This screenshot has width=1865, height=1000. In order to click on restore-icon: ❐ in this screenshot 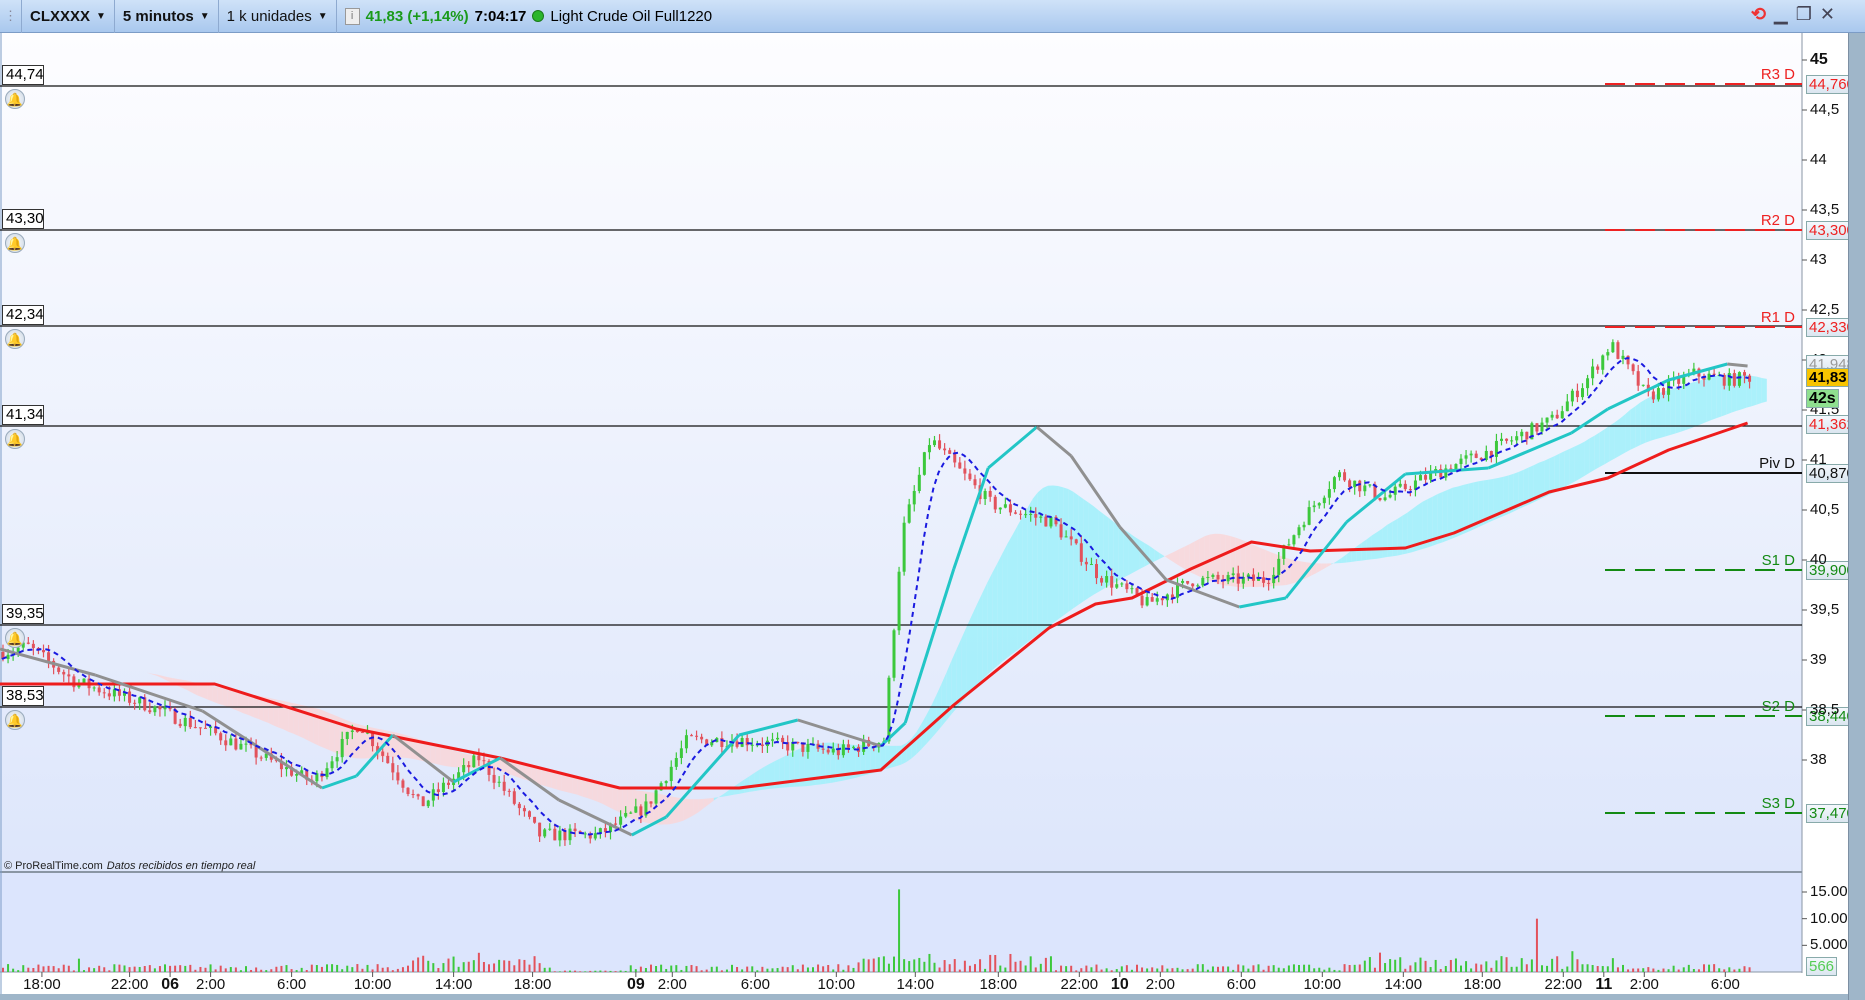, I will do `click(1804, 14)`.